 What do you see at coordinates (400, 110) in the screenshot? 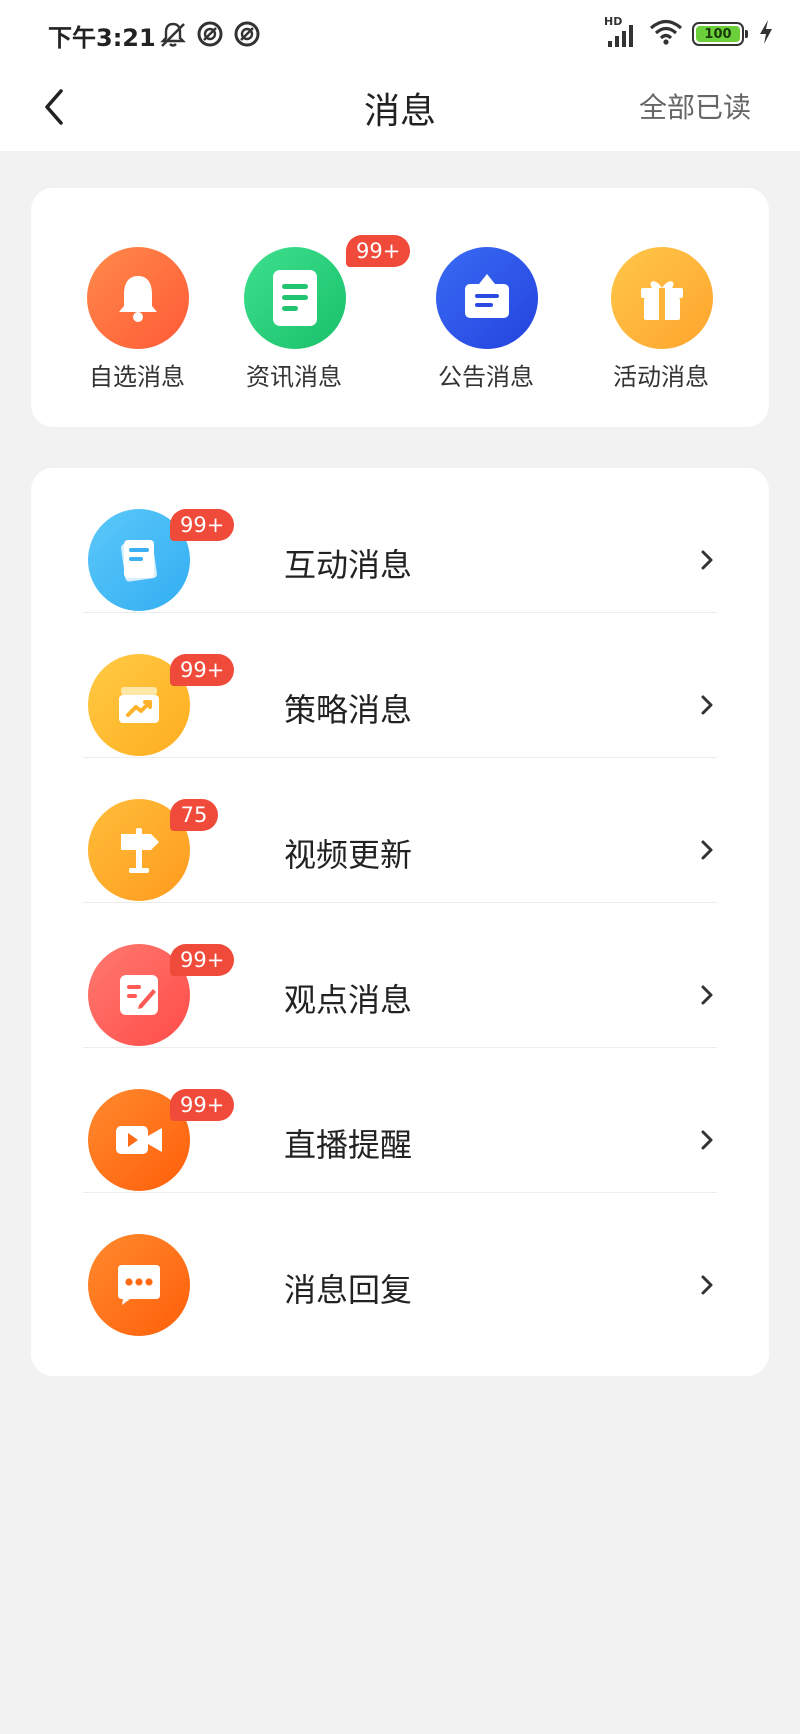
I see `nav-bar: 消息 全部已读` at bounding box center [400, 110].